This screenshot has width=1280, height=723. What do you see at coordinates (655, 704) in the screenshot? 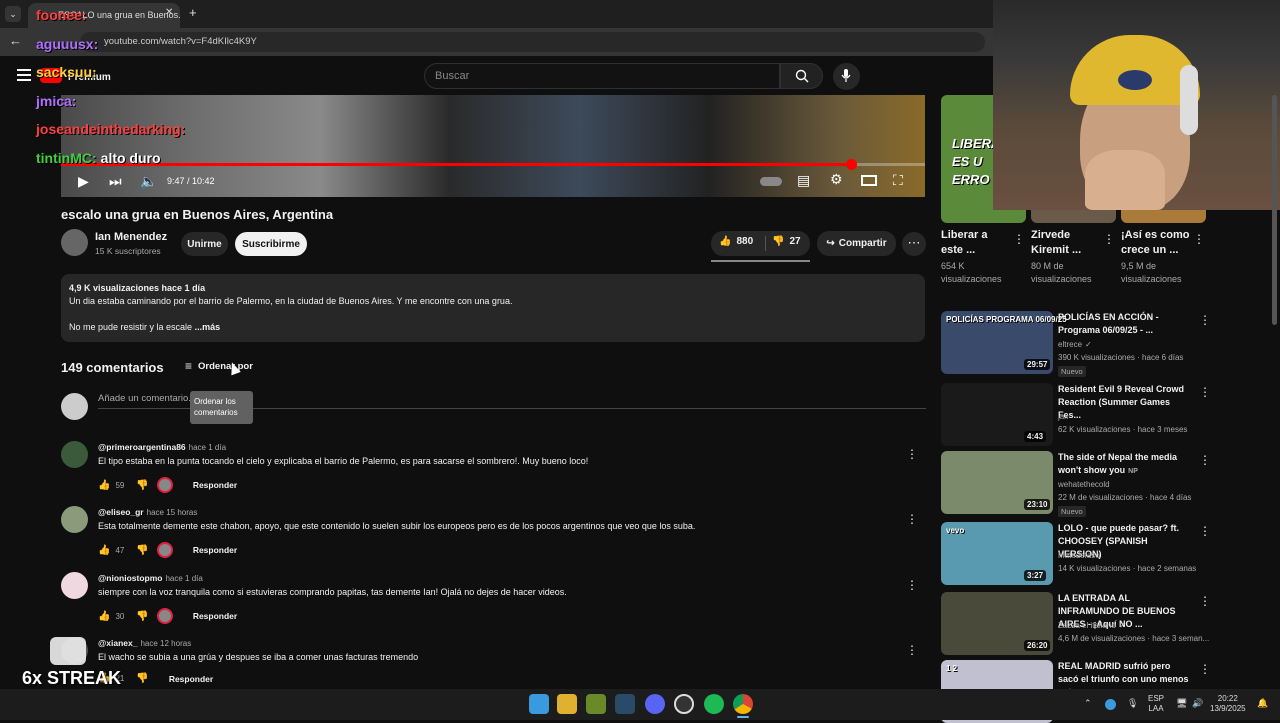
I see `discord-icon` at bounding box center [655, 704].